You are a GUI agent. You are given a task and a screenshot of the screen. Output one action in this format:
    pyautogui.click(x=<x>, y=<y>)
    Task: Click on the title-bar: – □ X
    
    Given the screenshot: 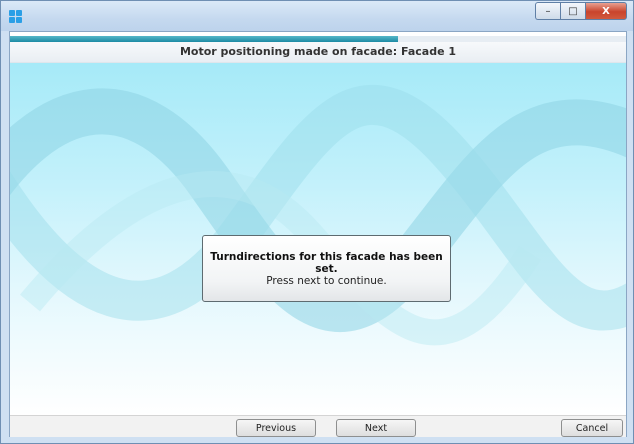 What is the action you would take?
    pyautogui.click(x=317, y=16)
    